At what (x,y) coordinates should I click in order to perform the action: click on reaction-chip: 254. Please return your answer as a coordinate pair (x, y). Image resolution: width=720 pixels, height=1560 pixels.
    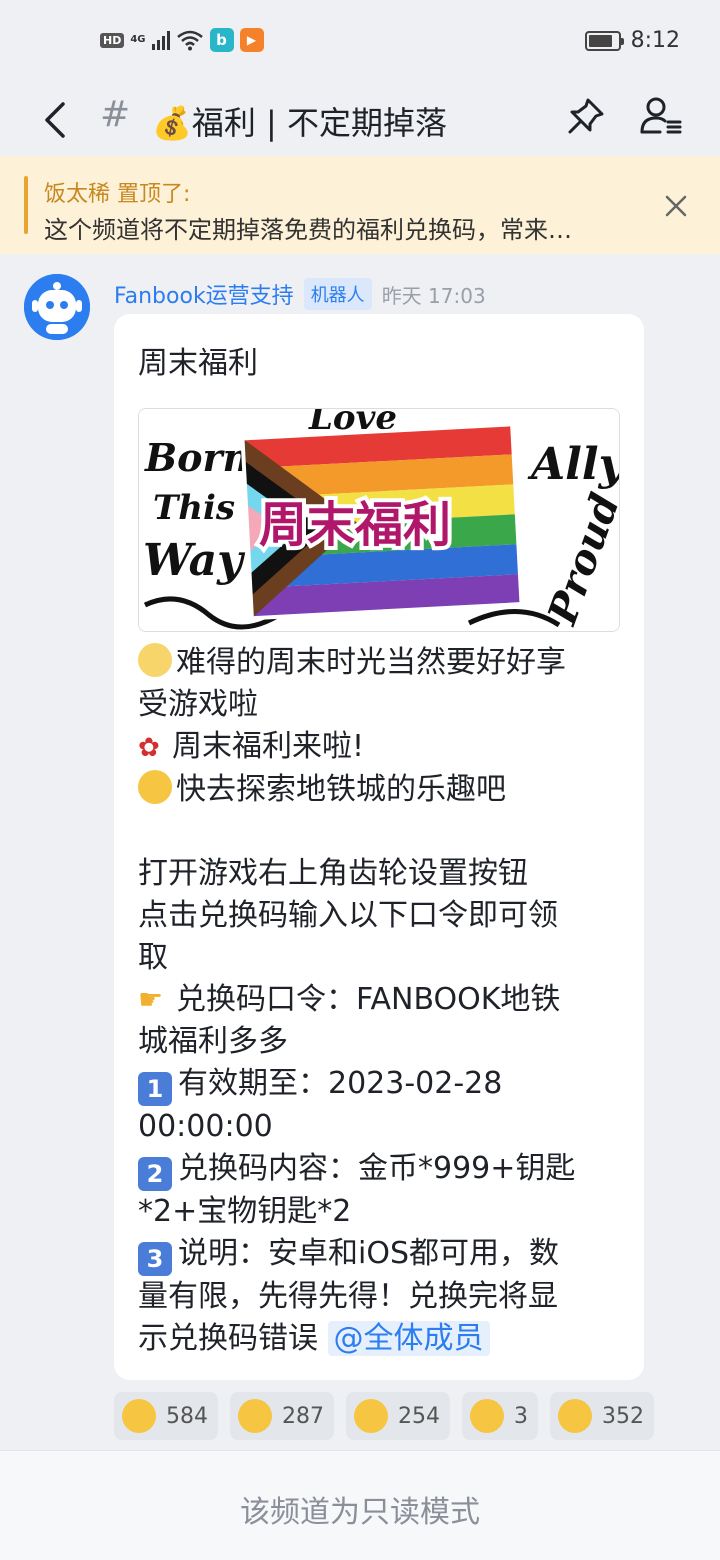
    Looking at the image, I should click on (398, 1416).